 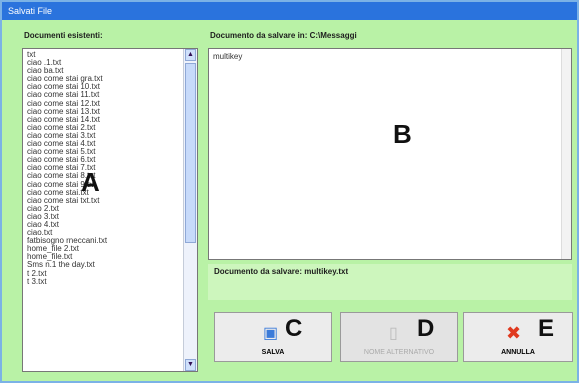 I want to click on window-title: Salvati File, so click(x=289, y=11).